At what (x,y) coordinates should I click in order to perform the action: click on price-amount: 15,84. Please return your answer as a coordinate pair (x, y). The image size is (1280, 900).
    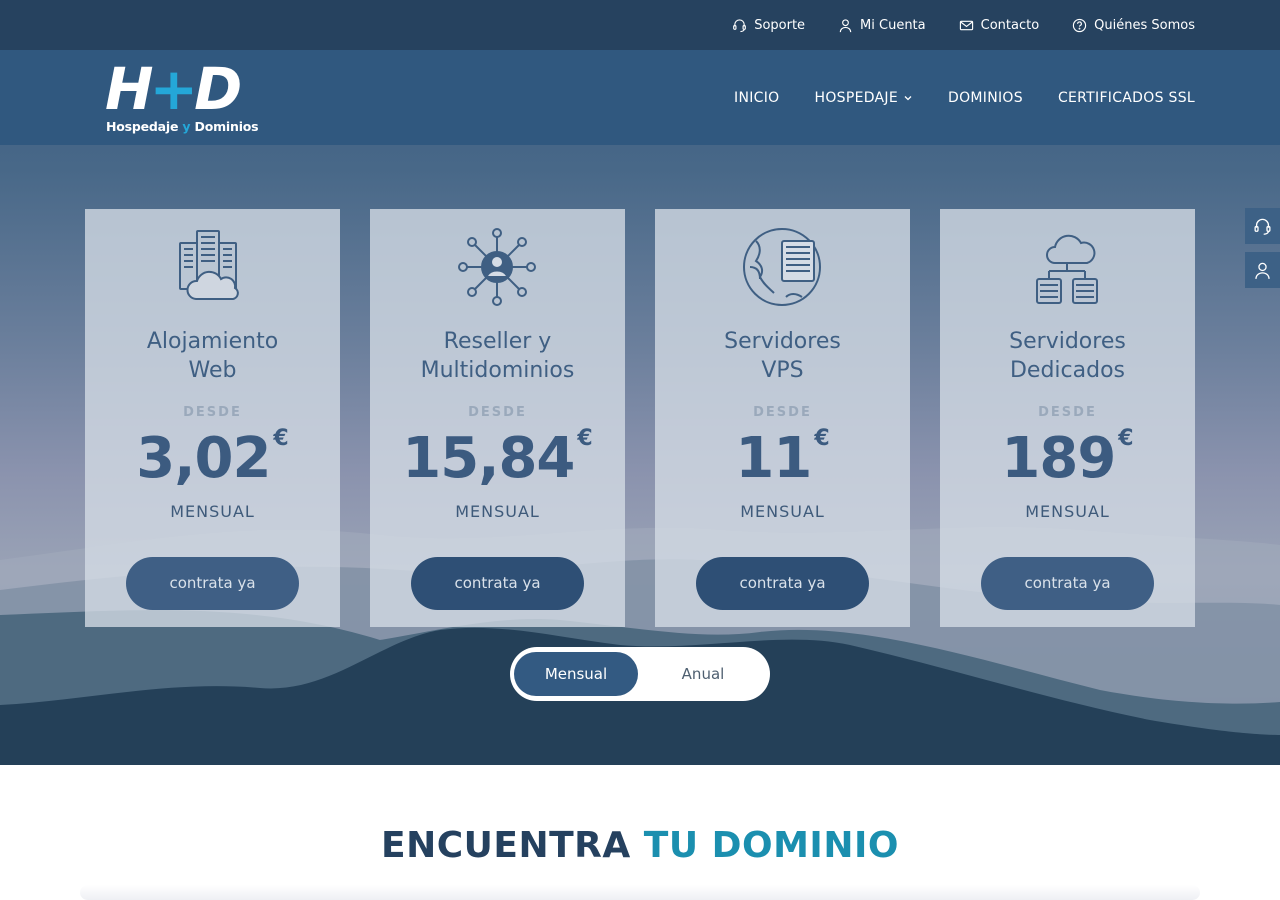
    Looking at the image, I should click on (488, 458).